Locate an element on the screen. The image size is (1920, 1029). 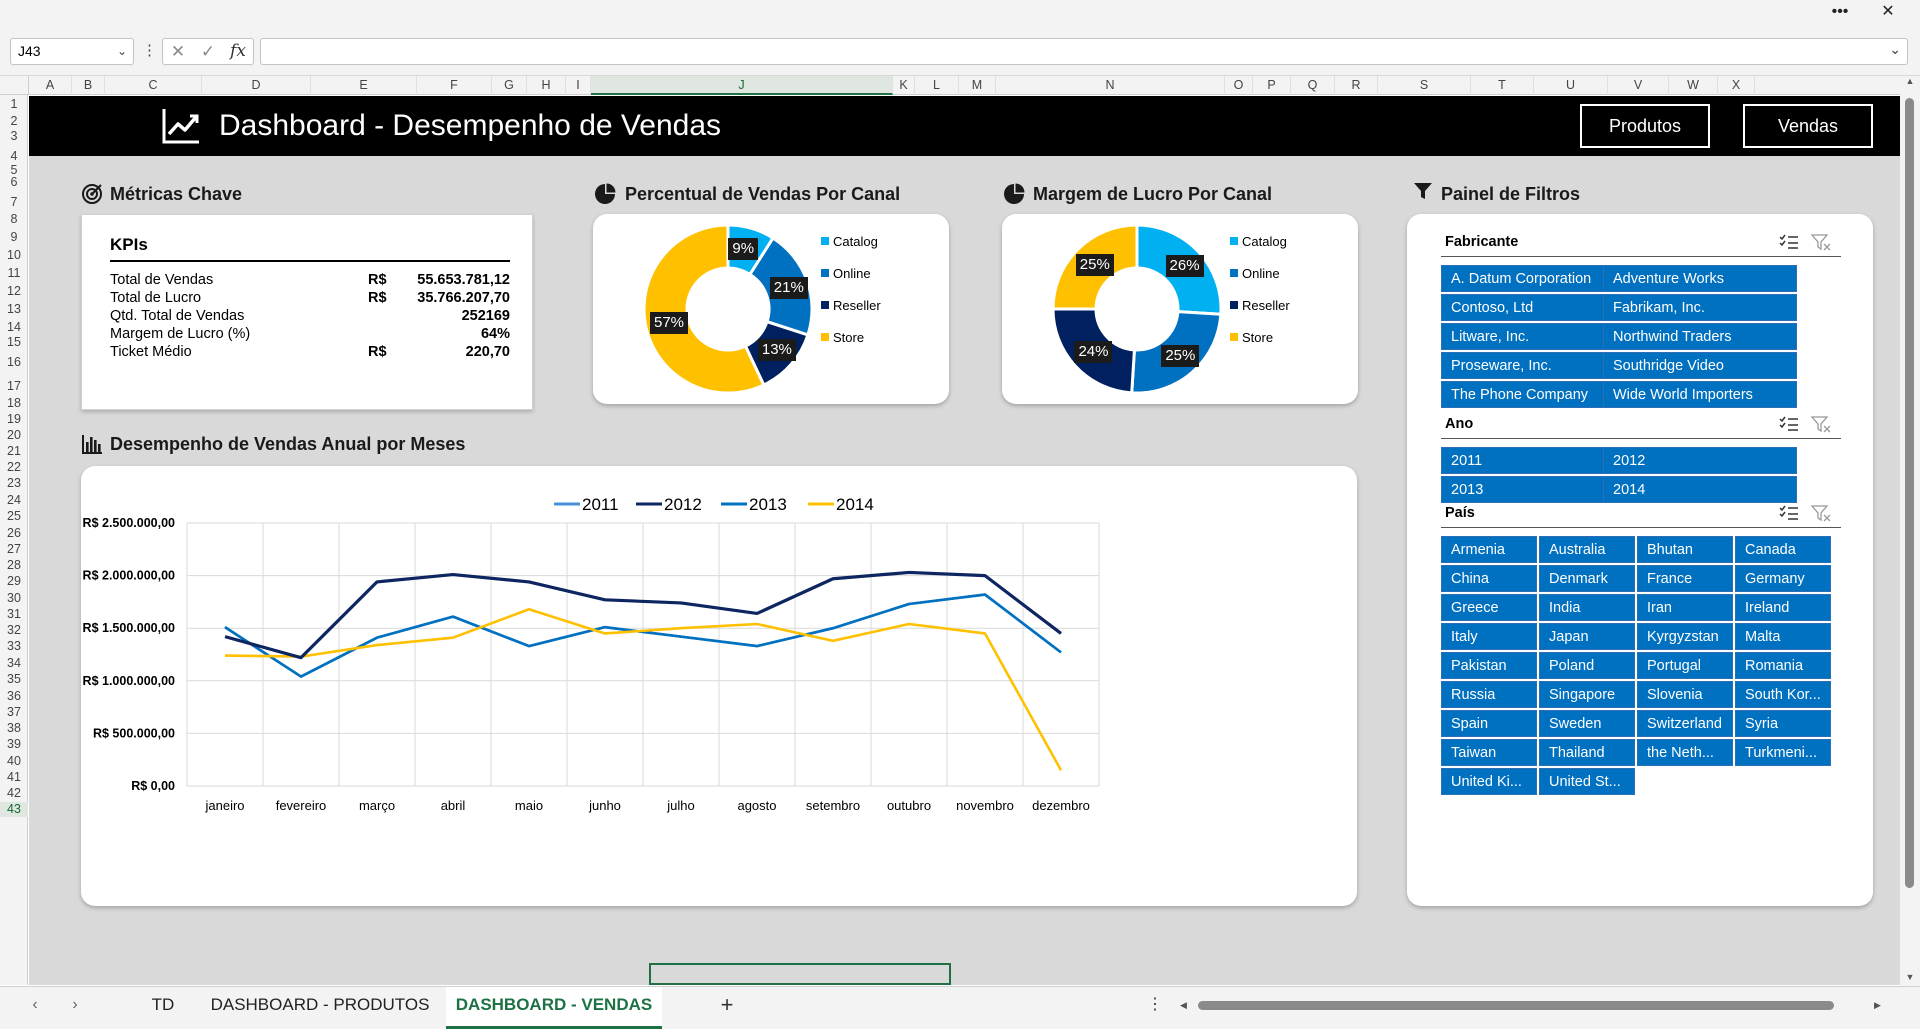
row-header: 8 is located at coordinates (14, 219).